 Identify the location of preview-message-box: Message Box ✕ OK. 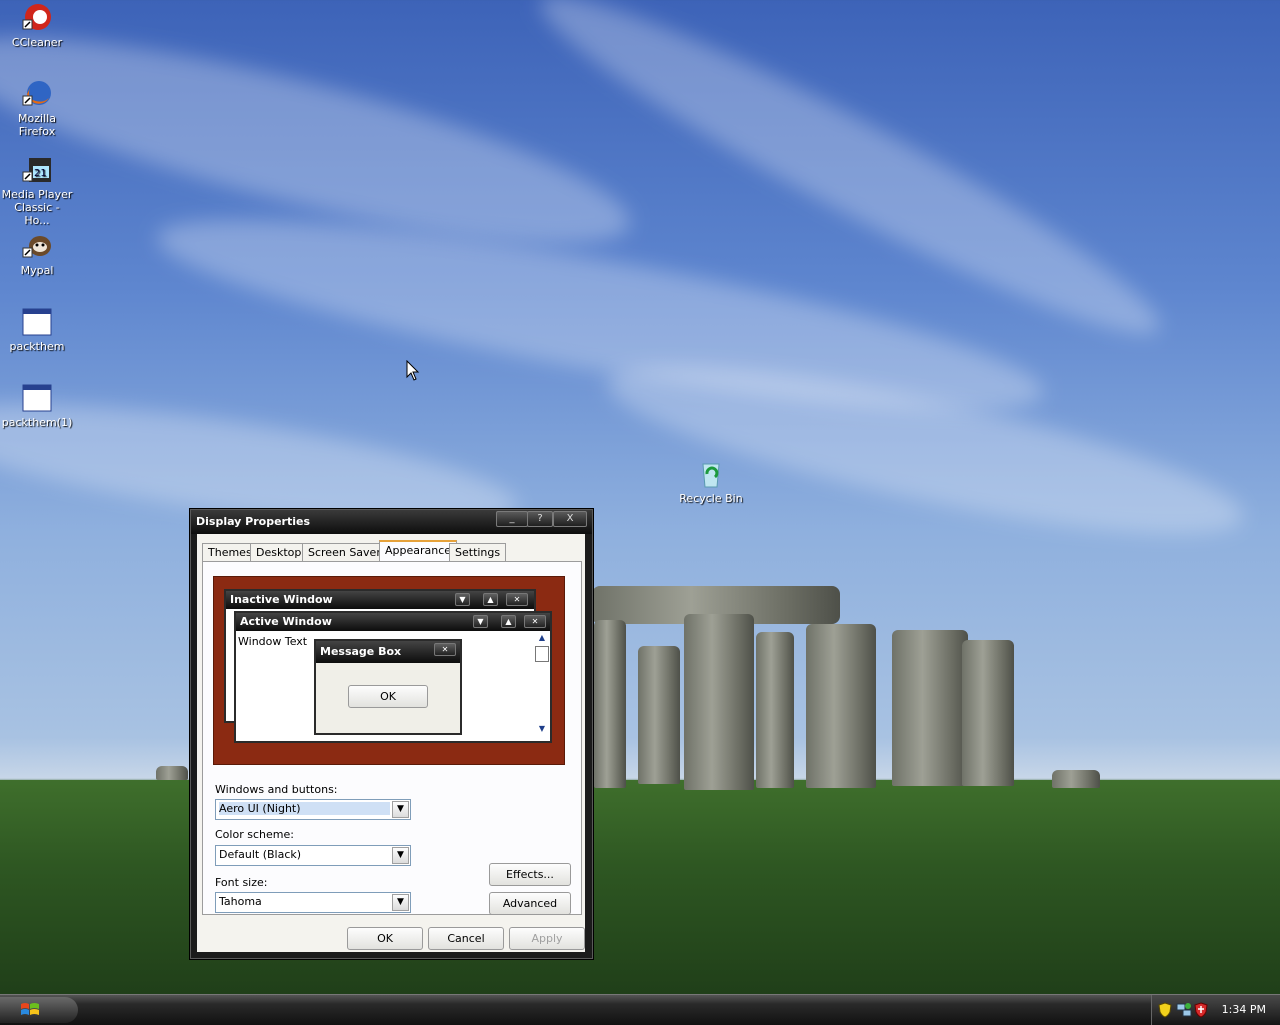
(388, 687).